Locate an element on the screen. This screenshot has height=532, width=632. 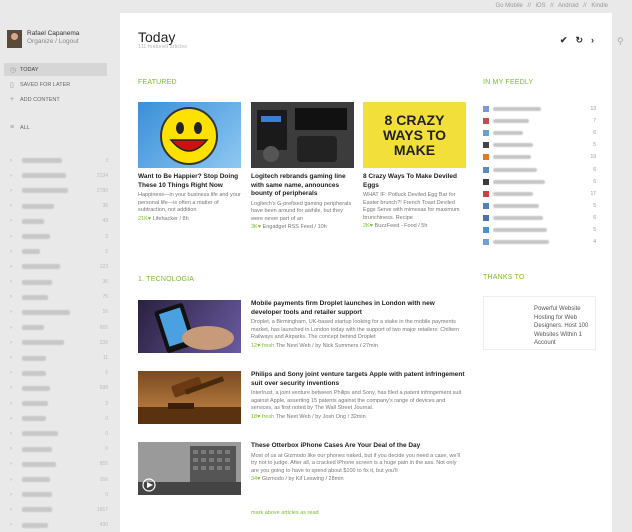
category-item: › 75 is located at coordinates (60, 297).